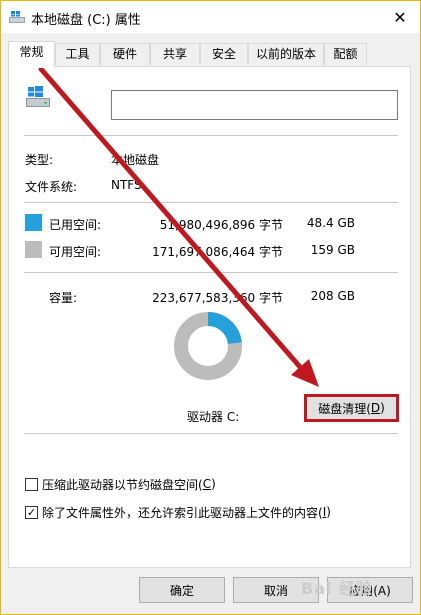 The height and width of the screenshot is (615, 421). I want to click on free-space-bytes: 171,697,086,464 字节, so click(217, 252).